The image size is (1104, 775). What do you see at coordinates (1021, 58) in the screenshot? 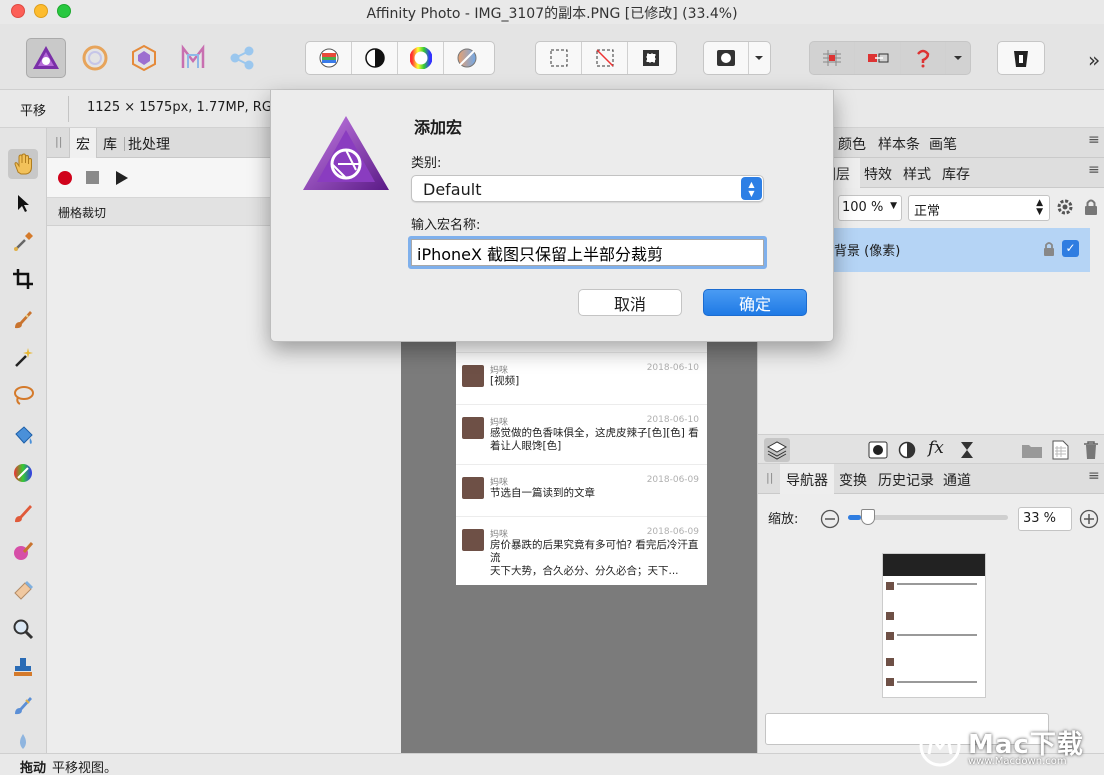
I see `order-button` at bounding box center [1021, 58].